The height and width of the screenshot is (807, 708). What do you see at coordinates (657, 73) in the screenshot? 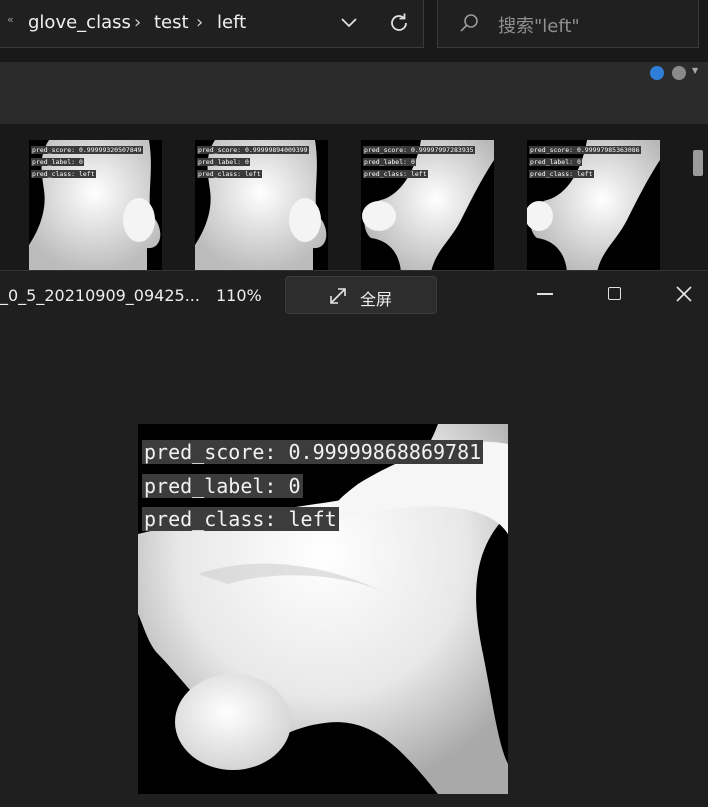
I see `globe-icon` at bounding box center [657, 73].